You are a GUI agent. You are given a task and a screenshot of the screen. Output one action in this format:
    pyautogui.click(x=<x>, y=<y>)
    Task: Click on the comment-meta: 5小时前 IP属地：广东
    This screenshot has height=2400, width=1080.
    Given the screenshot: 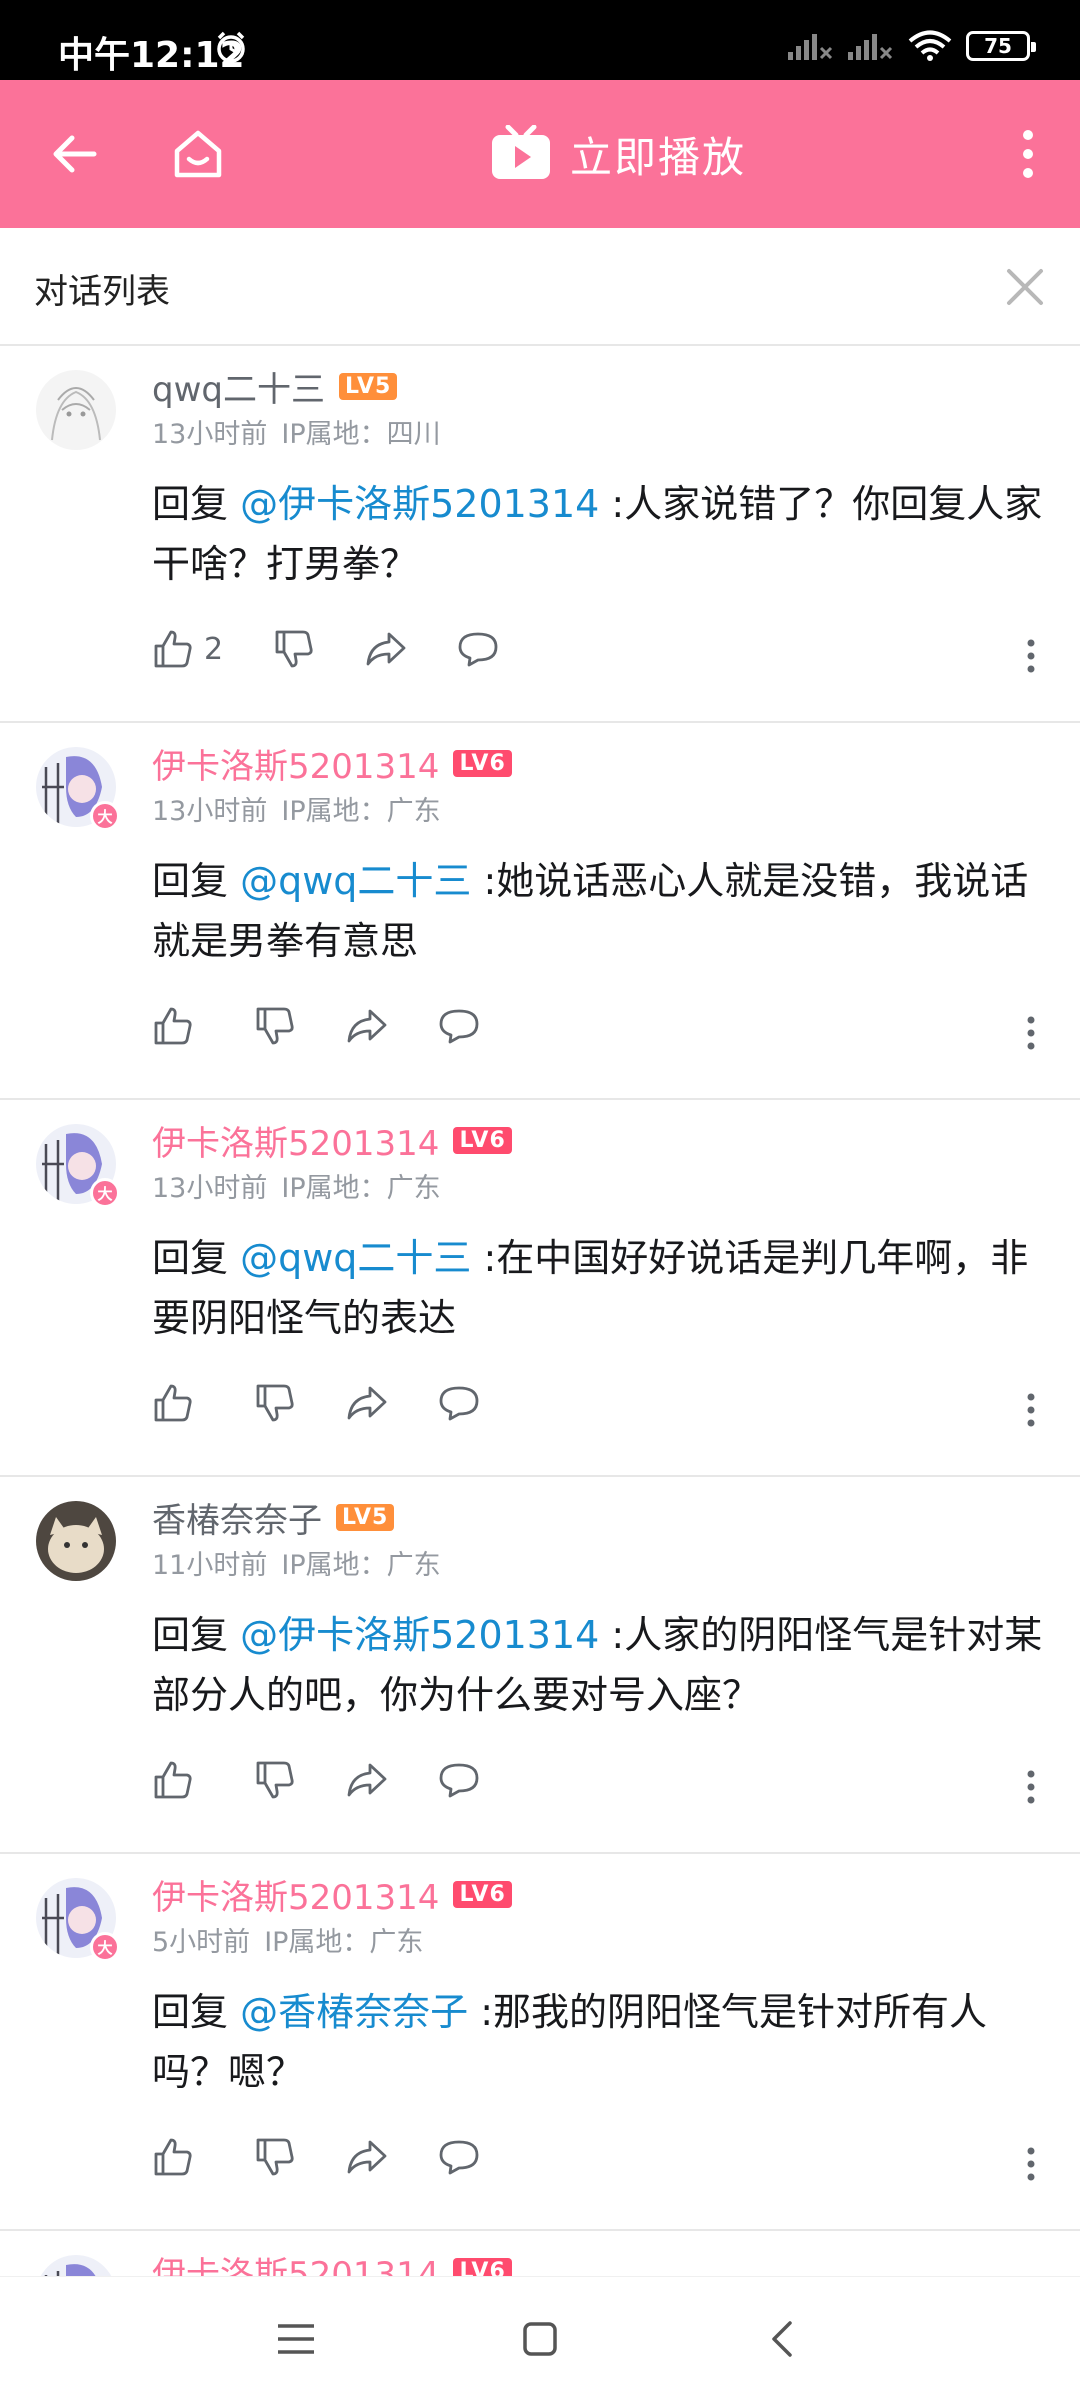 What is the action you would take?
    pyautogui.click(x=287, y=1939)
    